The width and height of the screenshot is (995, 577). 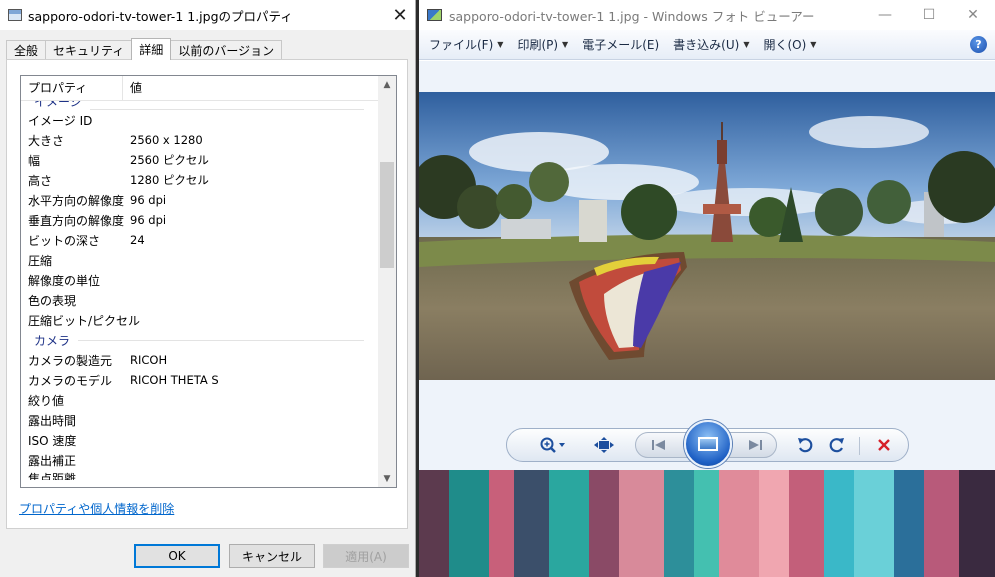 I want to click on tab-strip: 全般 セキュリティ 詳細 以前のバージョン, so click(x=144, y=49).